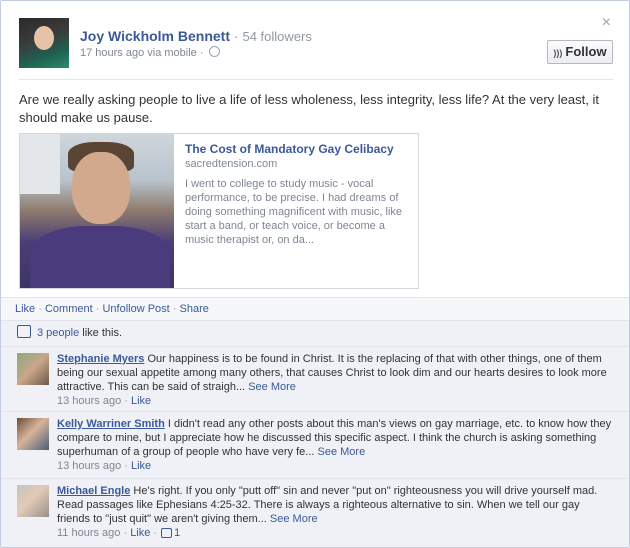  What do you see at coordinates (315, 333) in the screenshot?
I see `likes-summary: 3 people like this.` at bounding box center [315, 333].